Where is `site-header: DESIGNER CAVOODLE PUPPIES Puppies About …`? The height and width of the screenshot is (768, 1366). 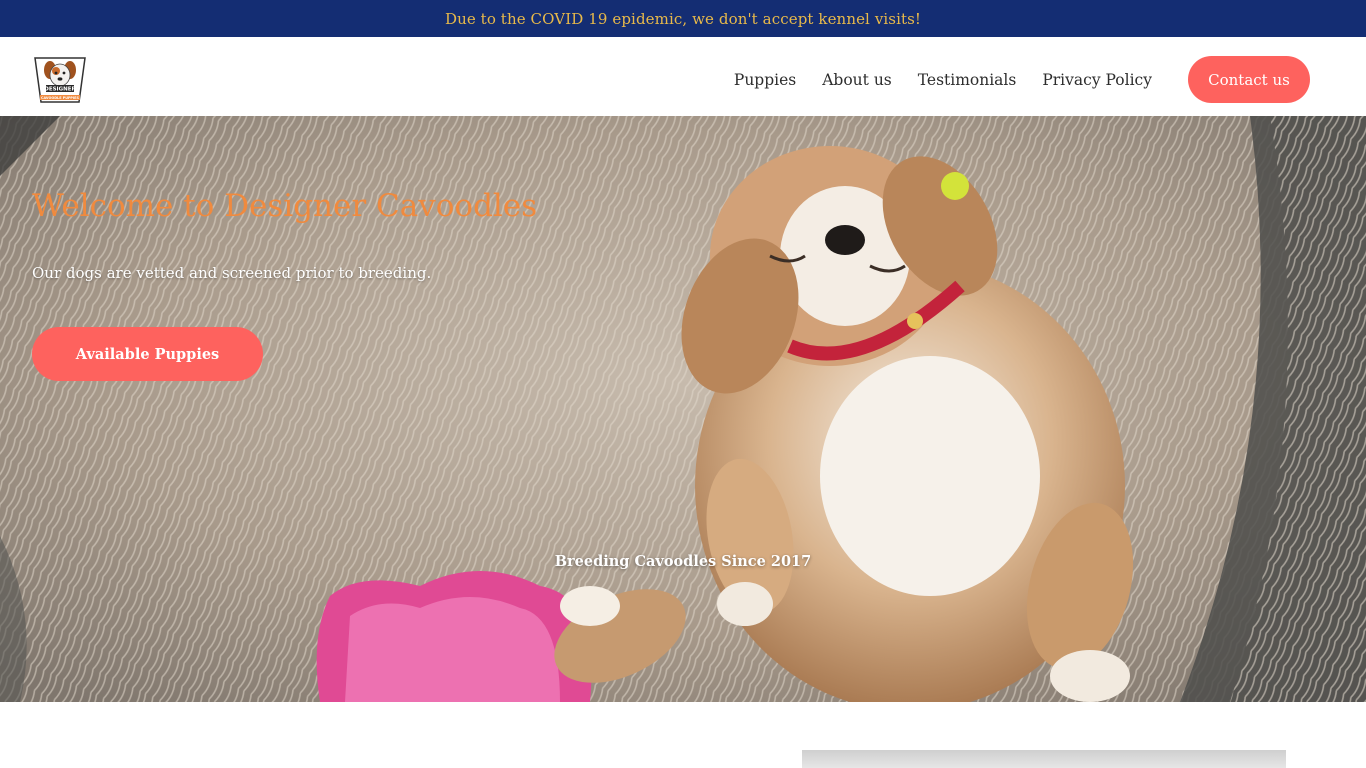 site-header: DESIGNER CAVOODLE PUPPIES Puppies About … is located at coordinates (683, 76).